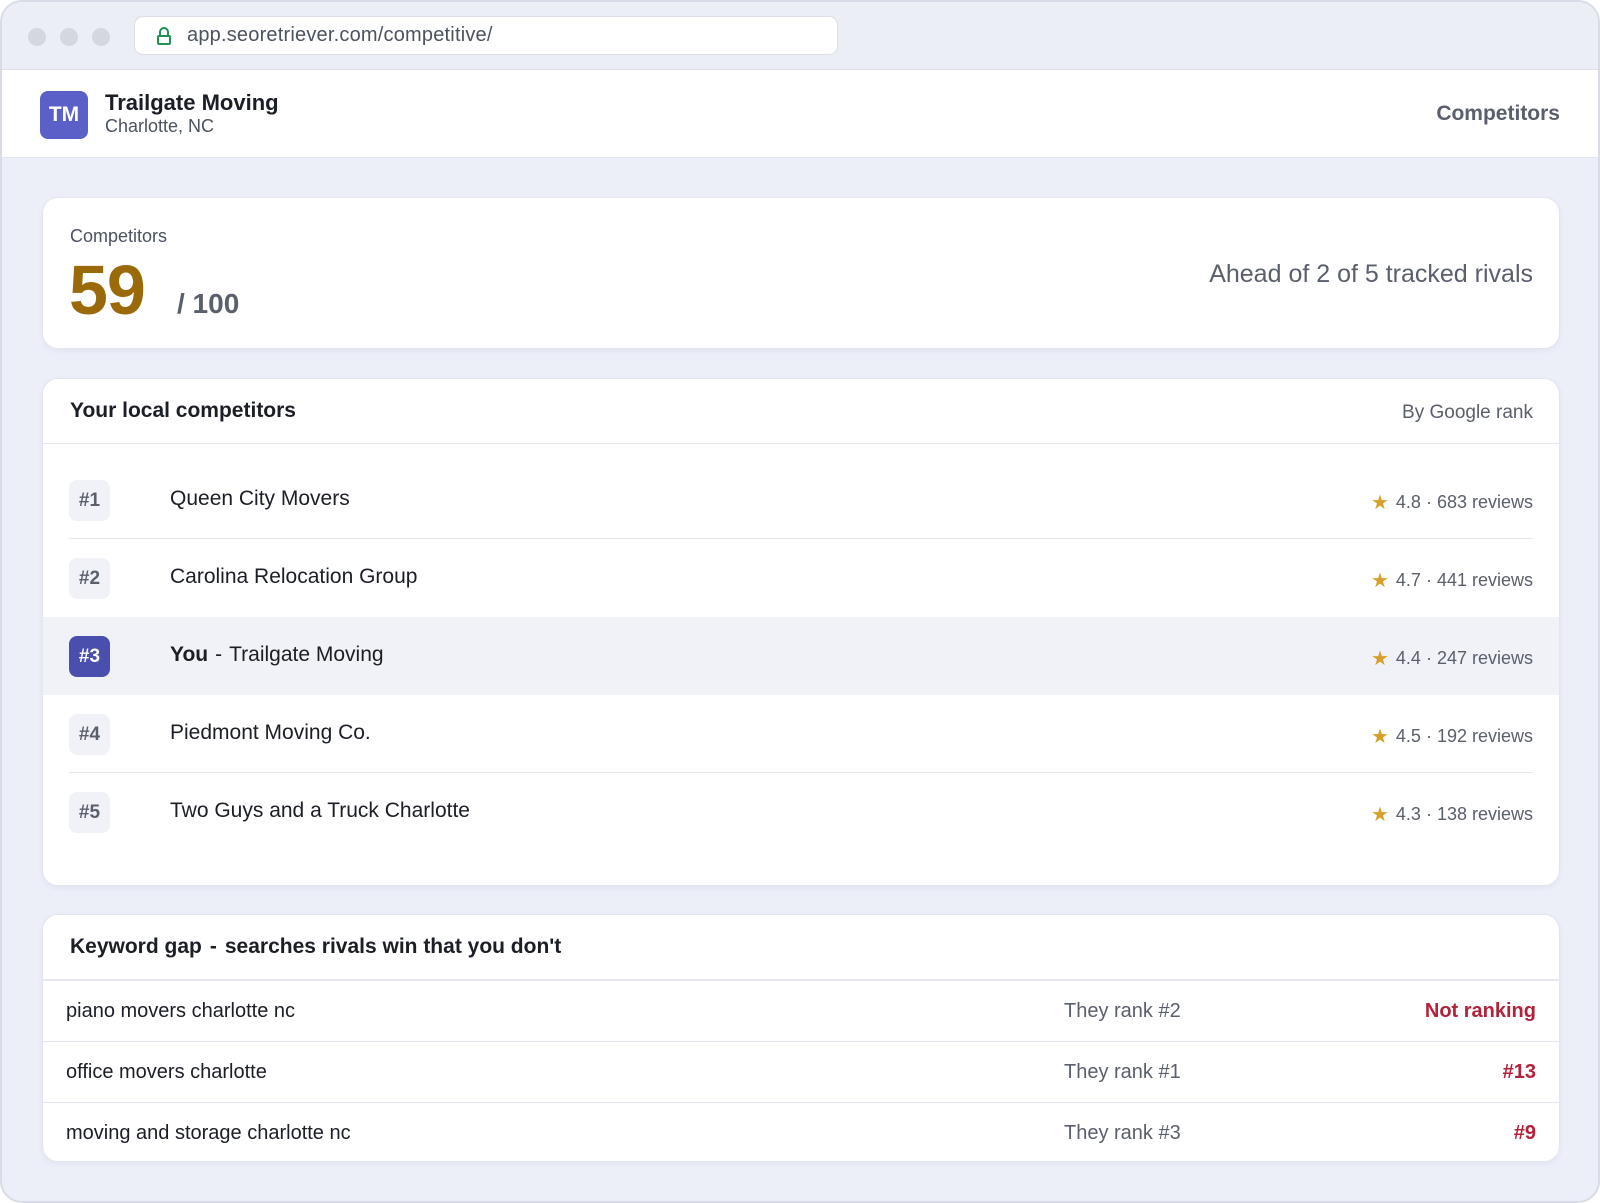 The height and width of the screenshot is (1203, 1600). What do you see at coordinates (208, 1133) in the screenshot?
I see `keyword-term: moving and storage charlotte nc` at bounding box center [208, 1133].